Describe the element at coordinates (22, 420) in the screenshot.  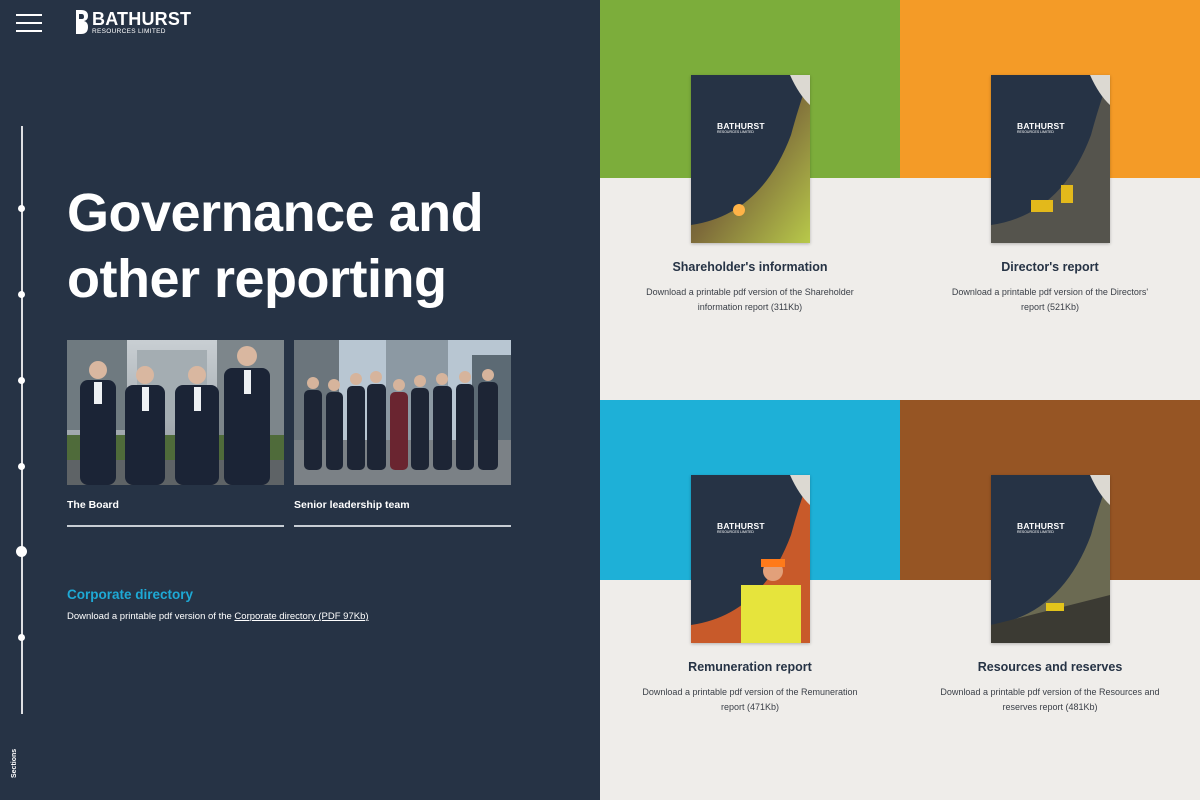
I see `section-timeline` at that location.